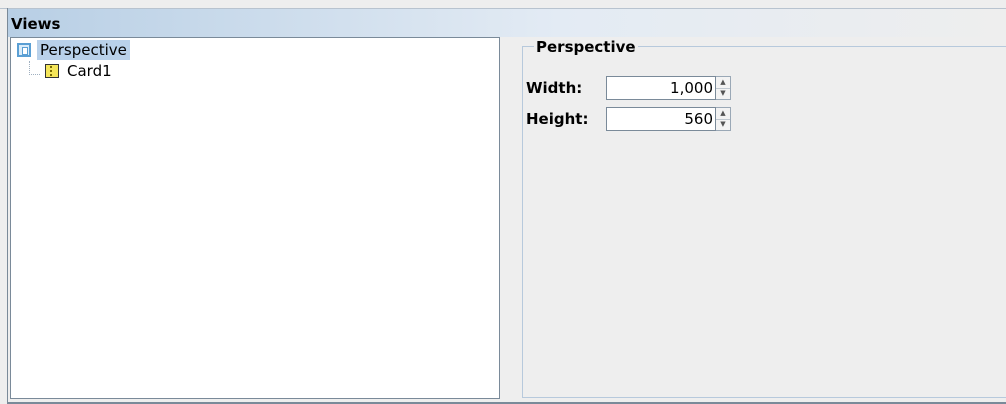 This screenshot has width=1006, height=404. Describe the element at coordinates (89, 71) in the screenshot. I see `tree-node-label: Card1` at that location.